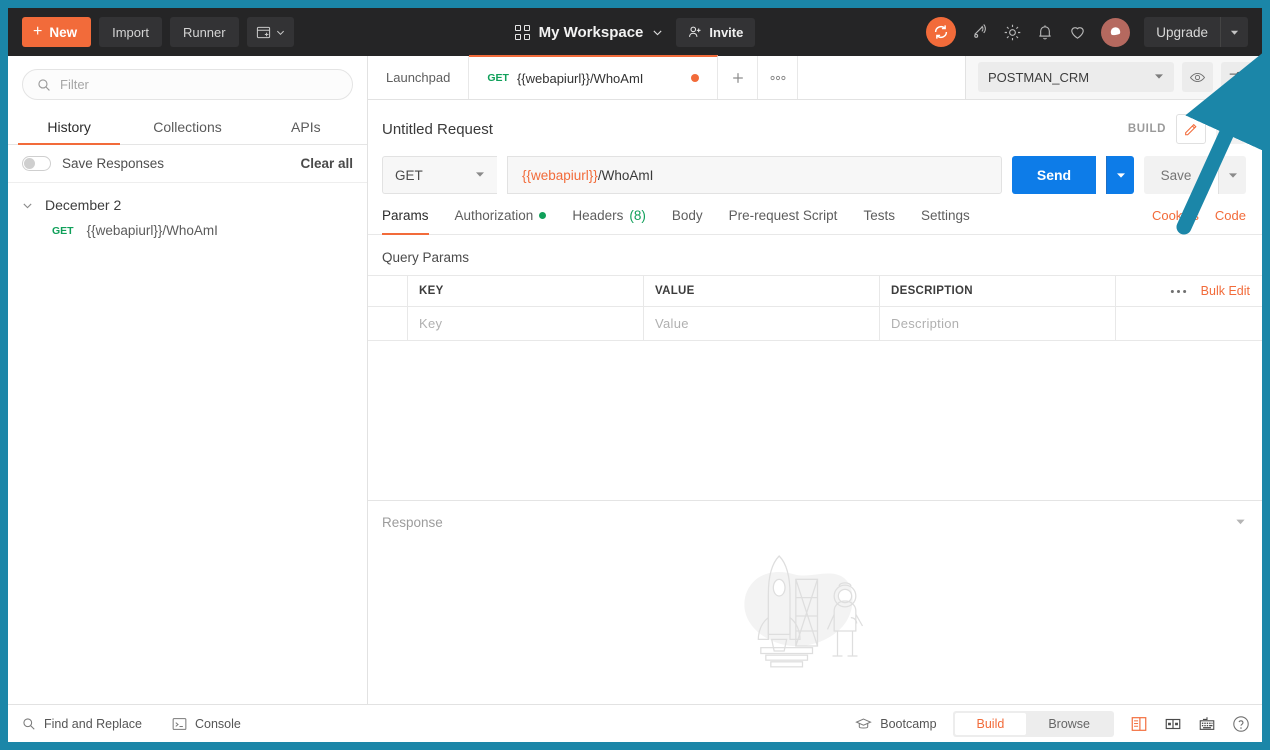 This screenshot has height=750, width=1270. What do you see at coordinates (783, 215) in the screenshot?
I see `tab-label: Pre-request Script` at bounding box center [783, 215].